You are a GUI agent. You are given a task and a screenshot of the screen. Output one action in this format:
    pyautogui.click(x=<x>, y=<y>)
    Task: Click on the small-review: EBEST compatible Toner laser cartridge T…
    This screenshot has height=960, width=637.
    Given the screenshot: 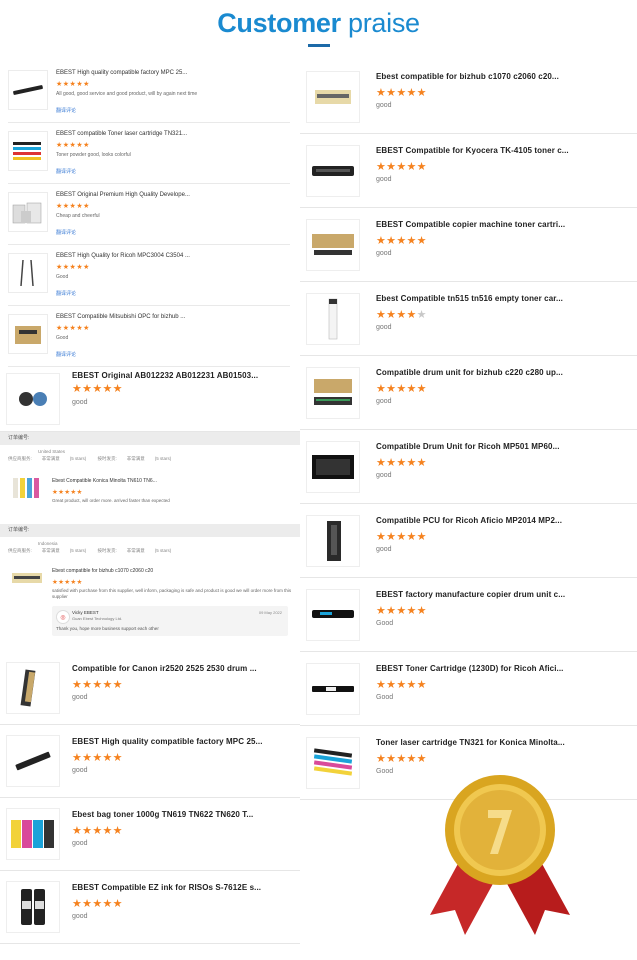 What is the action you would take?
    pyautogui.click(x=149, y=153)
    